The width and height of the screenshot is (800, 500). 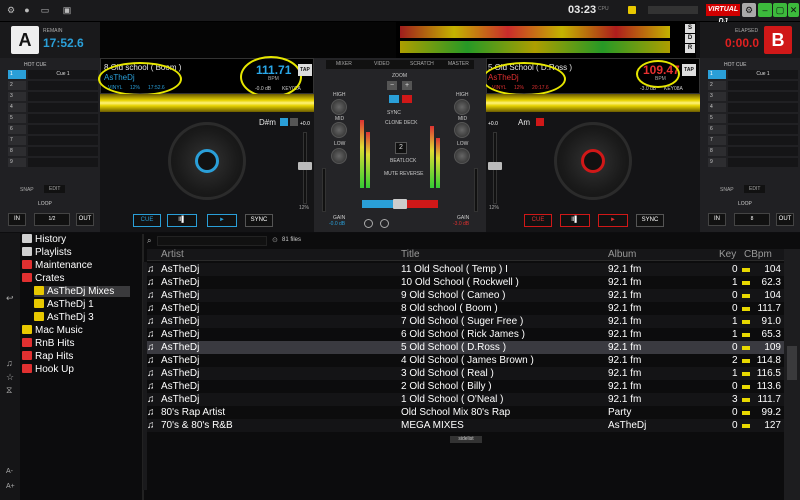 I want to click on deck-b-play-button: ►, so click(x=613, y=220).